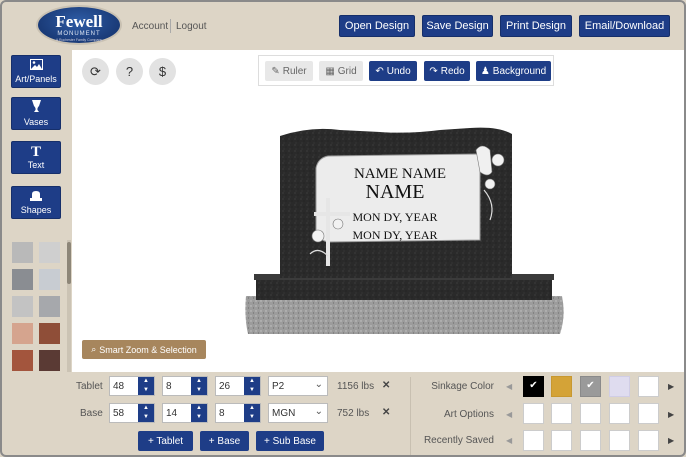 The image size is (686, 457). Describe the element at coordinates (36, 210) in the screenshot. I see `shapes-label: Shapes` at that location.